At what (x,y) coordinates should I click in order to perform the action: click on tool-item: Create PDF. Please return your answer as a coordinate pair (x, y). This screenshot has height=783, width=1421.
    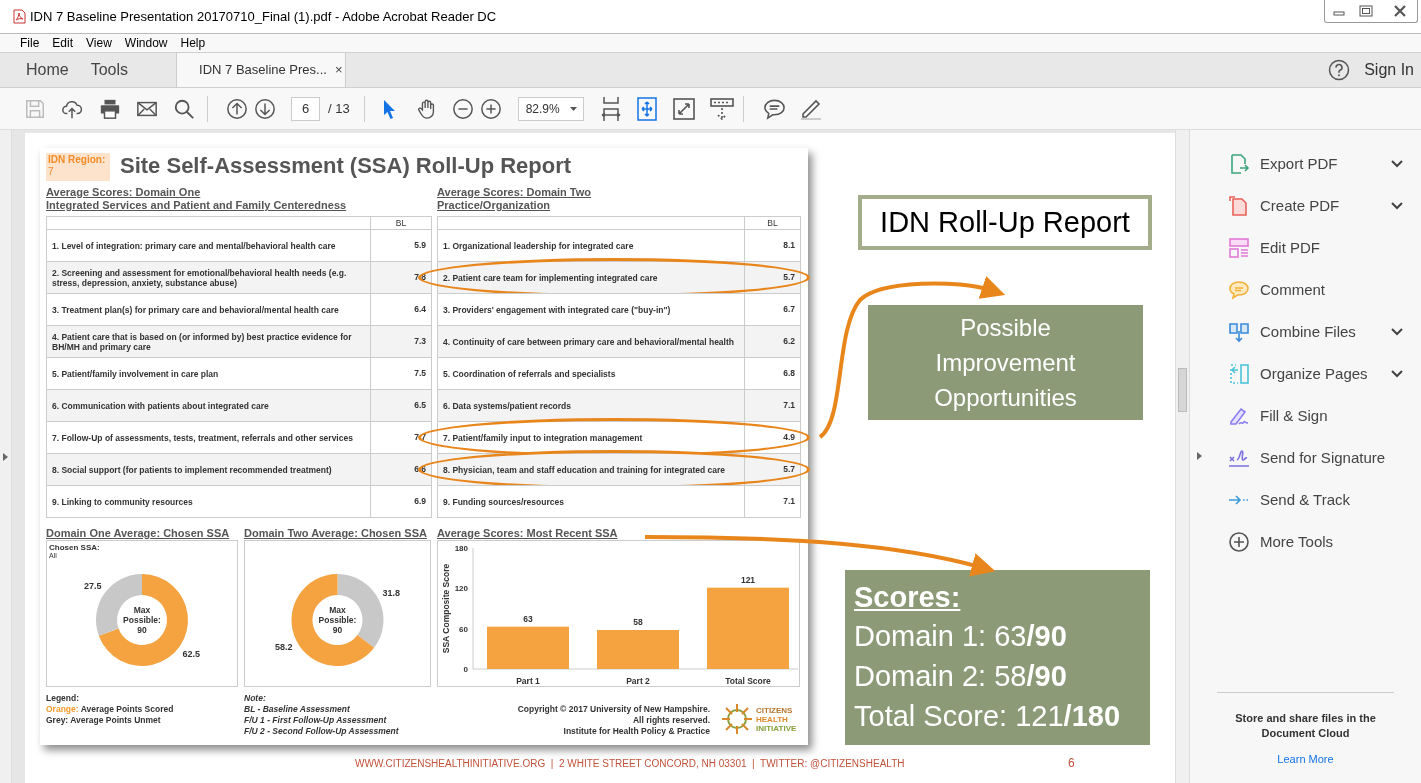
    Looking at the image, I should click on (1300, 206).